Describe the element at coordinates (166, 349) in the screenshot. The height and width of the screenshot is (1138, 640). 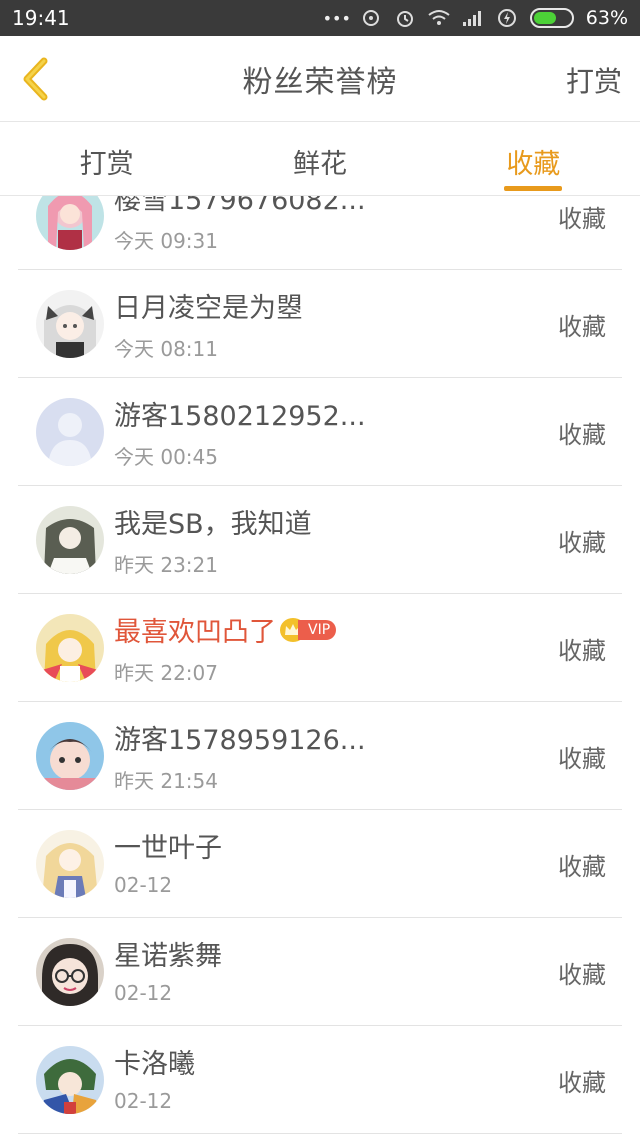
I see `timestamp: 今天 08:11` at that location.